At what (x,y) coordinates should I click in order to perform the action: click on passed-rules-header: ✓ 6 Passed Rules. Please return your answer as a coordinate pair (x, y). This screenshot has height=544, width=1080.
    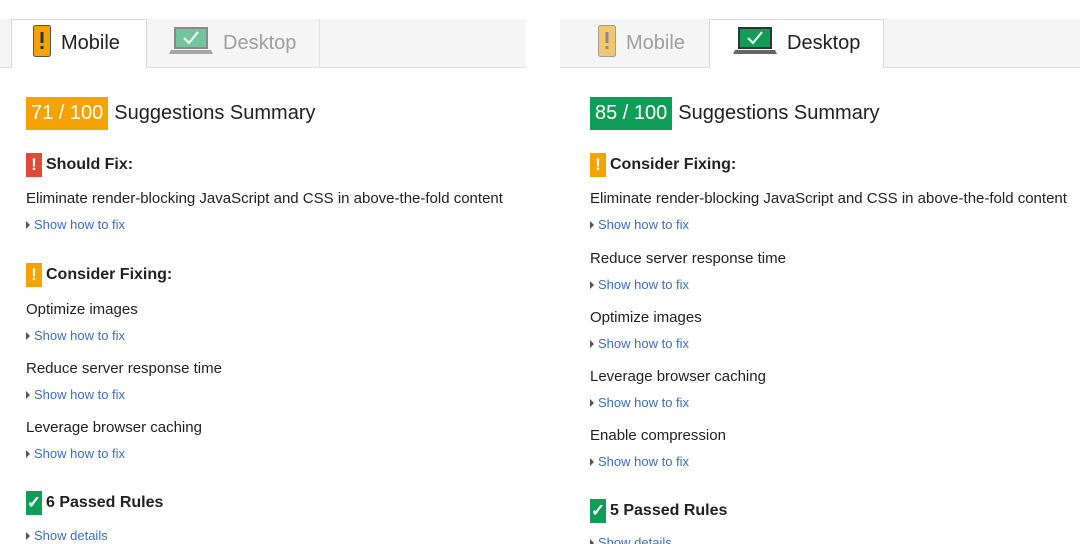
    Looking at the image, I should click on (94, 503).